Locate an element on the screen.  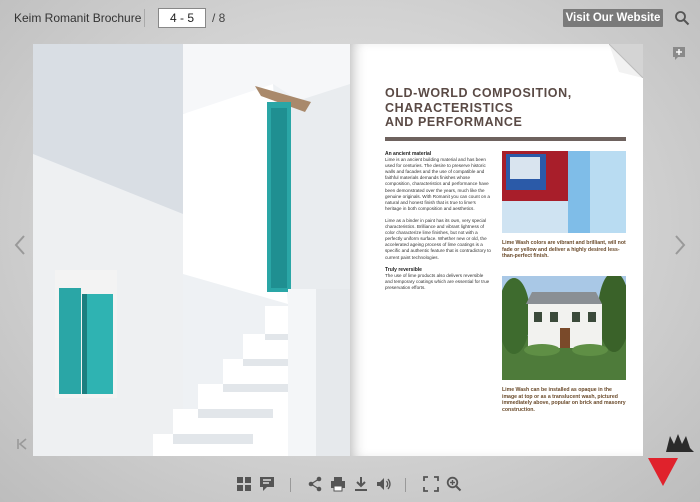
heading-line-1: OLD-WORLD COMPOSITION, is located at coordinates (478, 93).